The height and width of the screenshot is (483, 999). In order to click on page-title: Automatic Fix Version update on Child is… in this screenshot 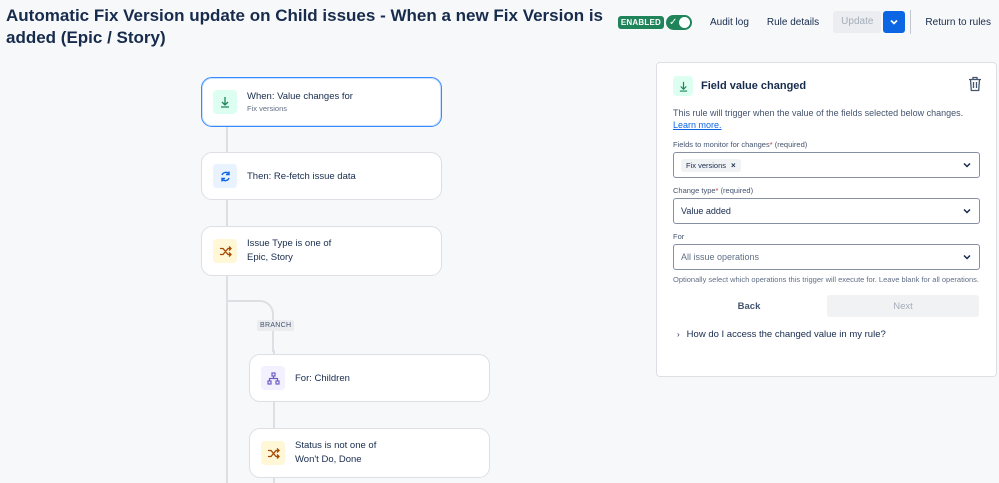, I will do `click(305, 26)`.